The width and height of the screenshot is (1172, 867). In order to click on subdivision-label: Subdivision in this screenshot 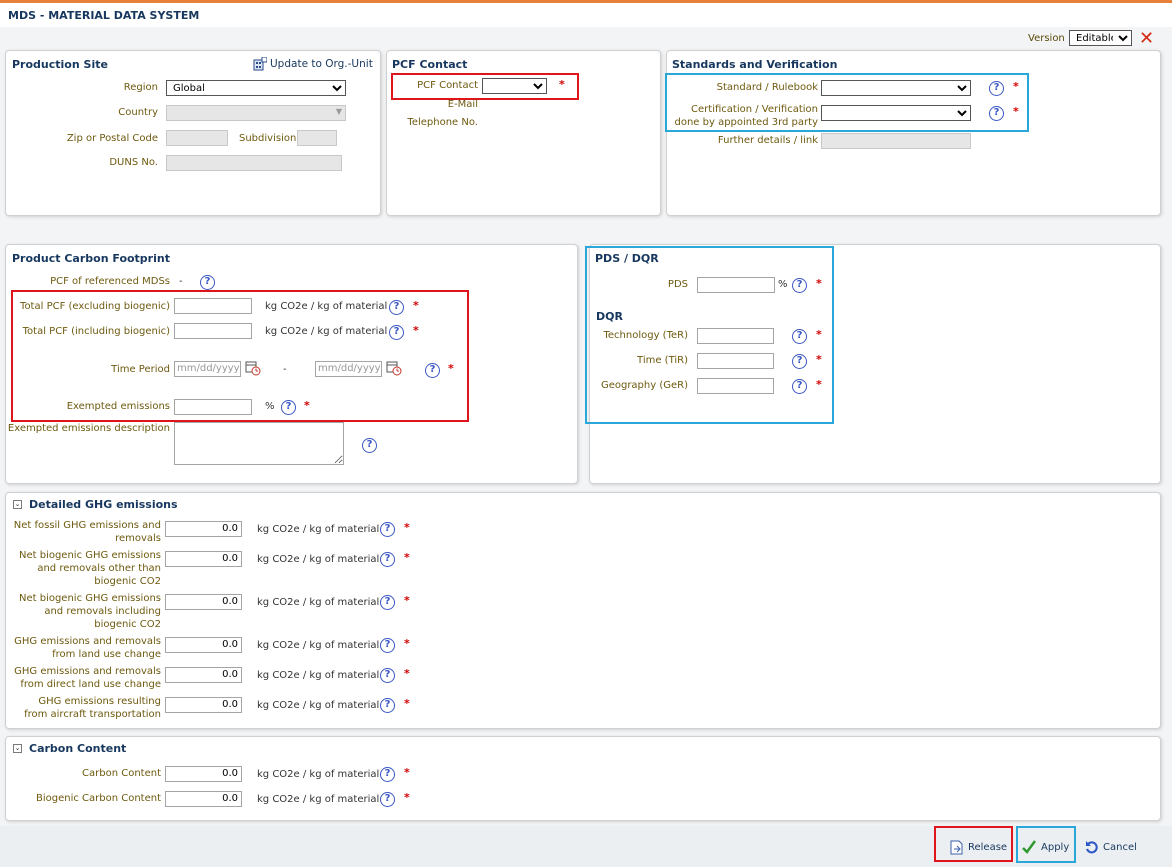, I will do `click(268, 138)`.